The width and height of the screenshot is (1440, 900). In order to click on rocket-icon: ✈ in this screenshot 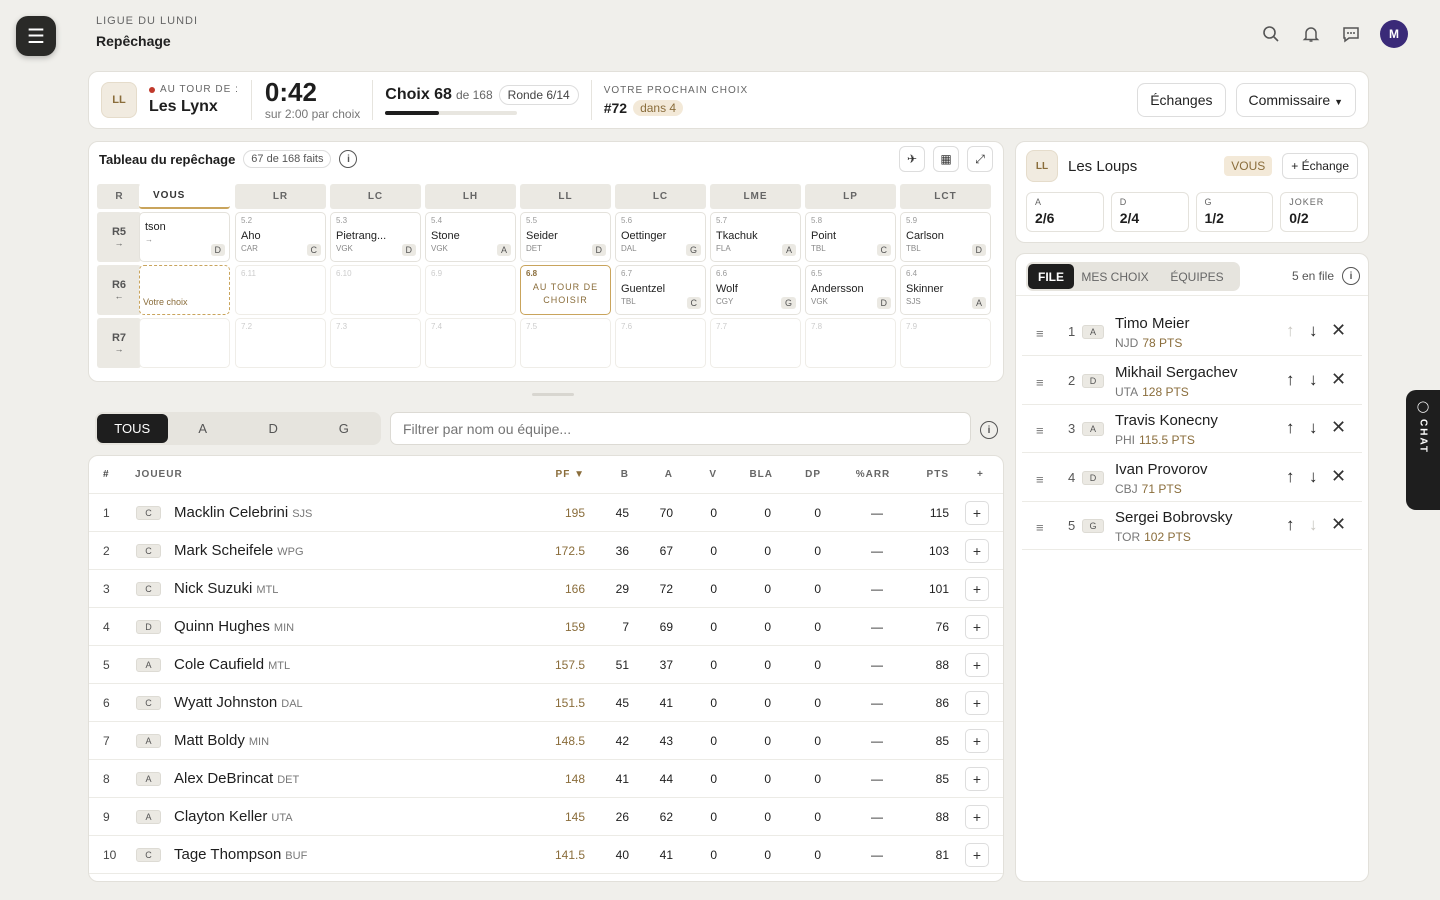, I will do `click(912, 159)`.